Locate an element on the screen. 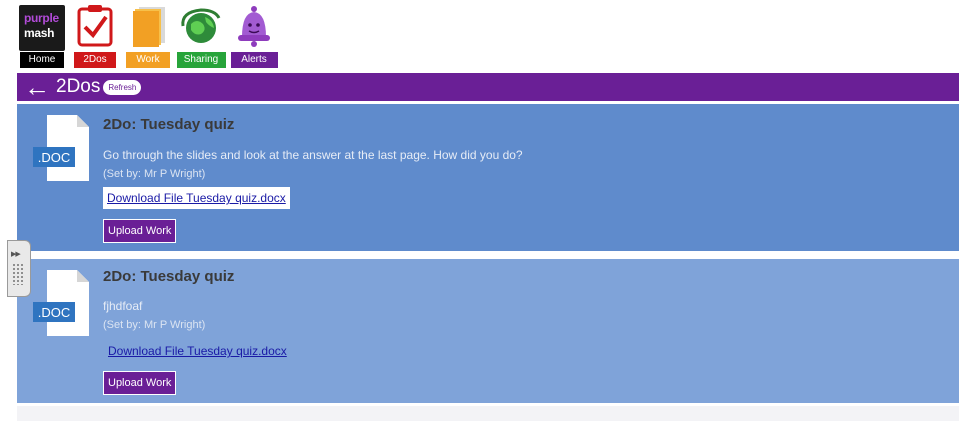 The image size is (959, 421). nav-work: Work is located at coordinates (148, 35).